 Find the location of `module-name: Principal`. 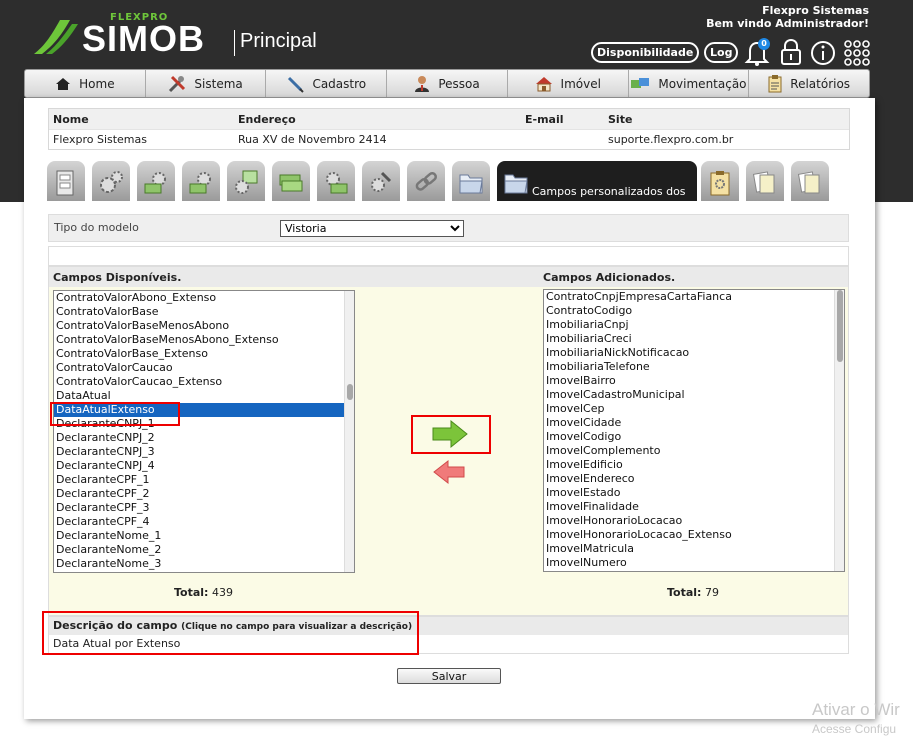

module-name: Principal is located at coordinates (278, 41).